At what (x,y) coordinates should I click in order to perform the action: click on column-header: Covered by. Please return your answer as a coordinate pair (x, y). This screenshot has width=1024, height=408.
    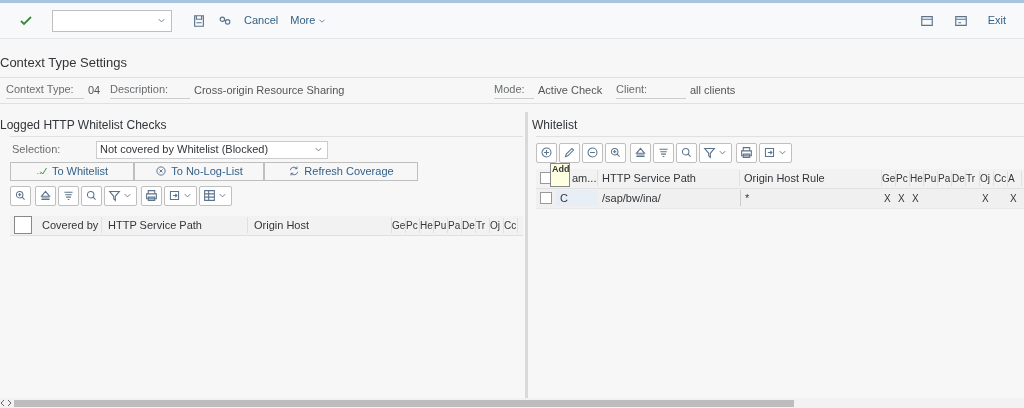
    Looking at the image, I should click on (69, 225).